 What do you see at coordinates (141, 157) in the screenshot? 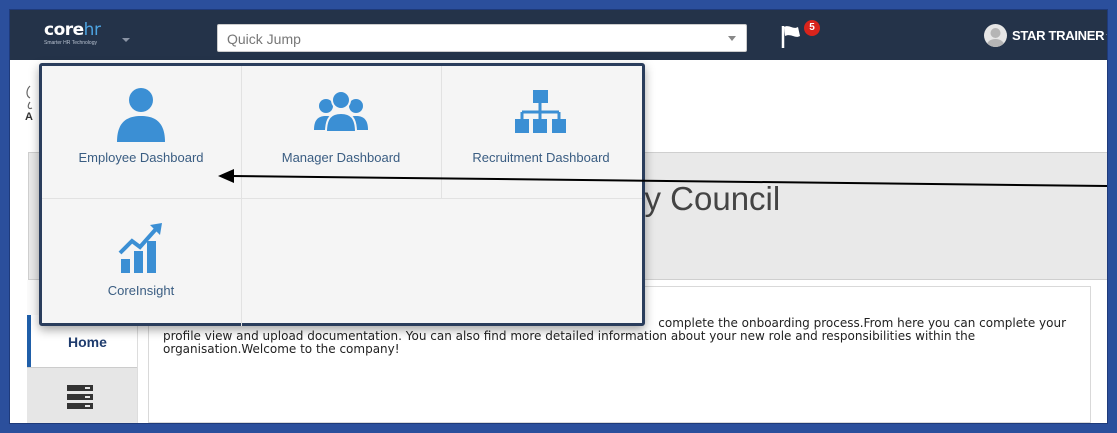
I see `tile-label: Employee Dashboard` at bounding box center [141, 157].